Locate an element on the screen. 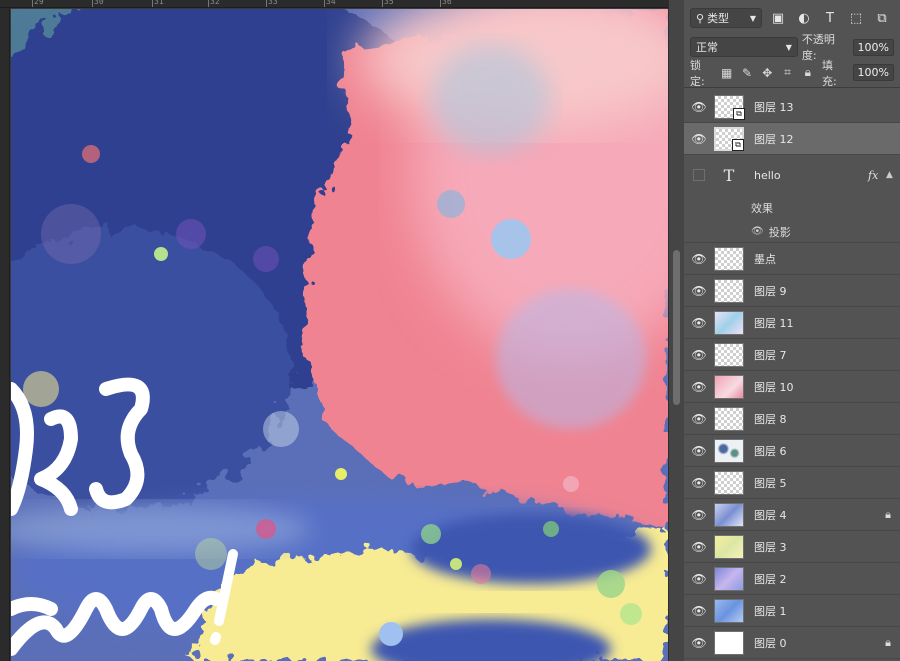 The image size is (900, 661). layer-name: 图层 12 is located at coordinates (774, 139).